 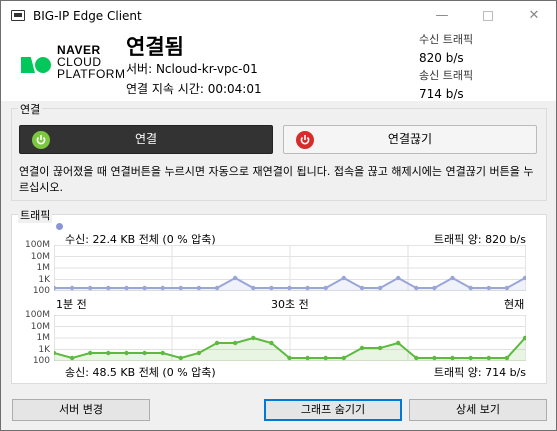 I want to click on x-tick-label: 30초 전, so click(x=290, y=304).